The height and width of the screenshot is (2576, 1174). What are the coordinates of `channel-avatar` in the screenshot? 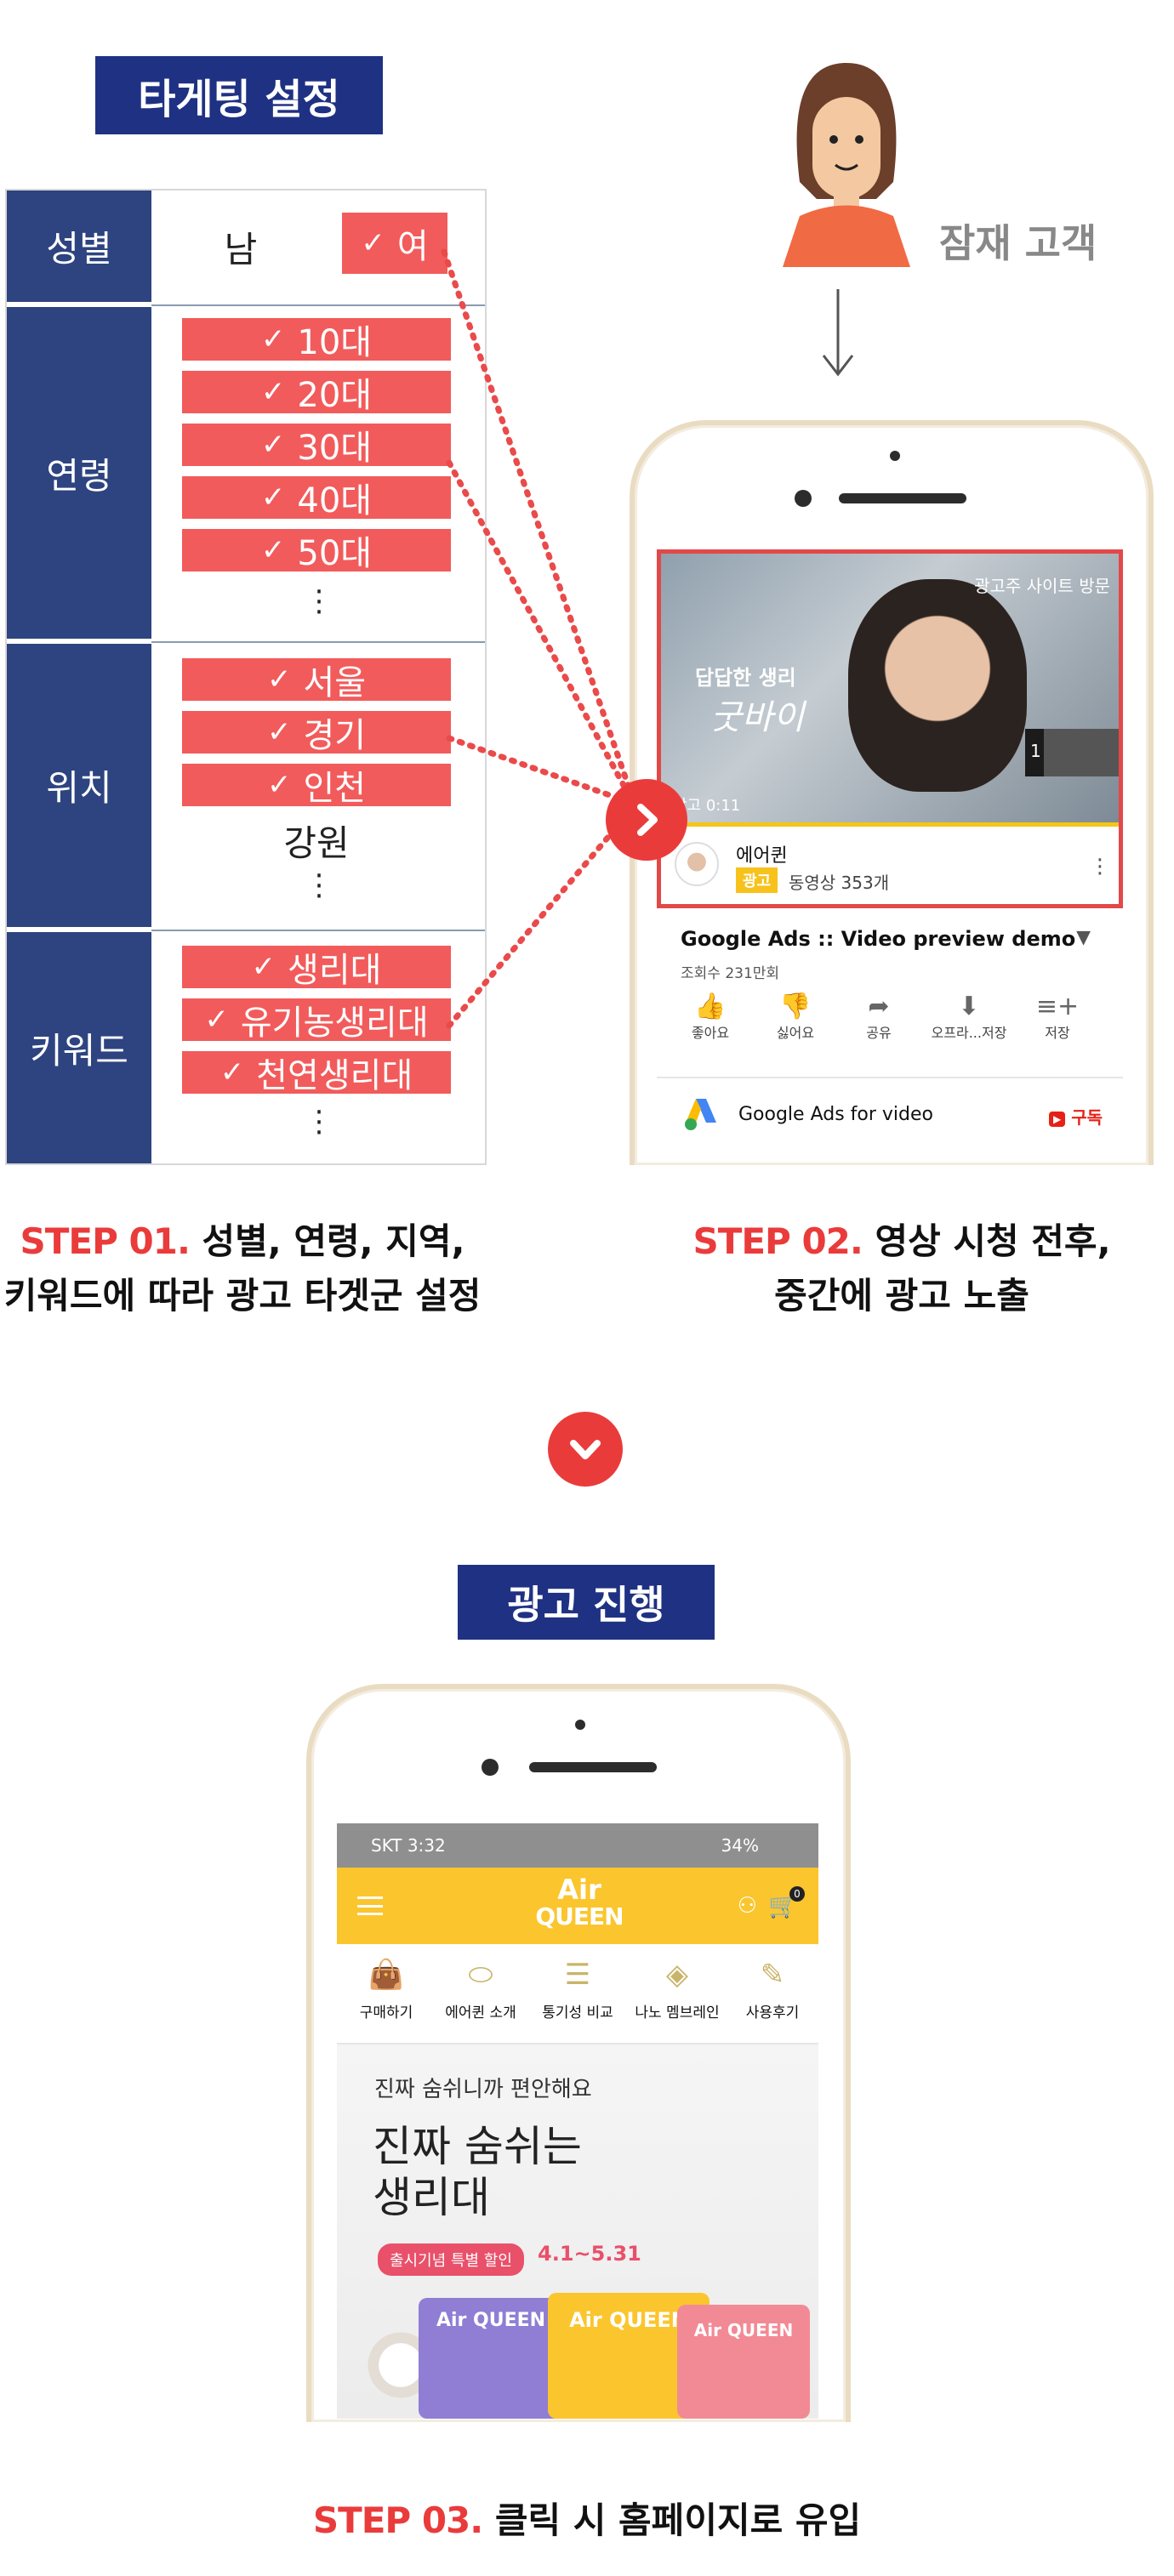 It's located at (697, 864).